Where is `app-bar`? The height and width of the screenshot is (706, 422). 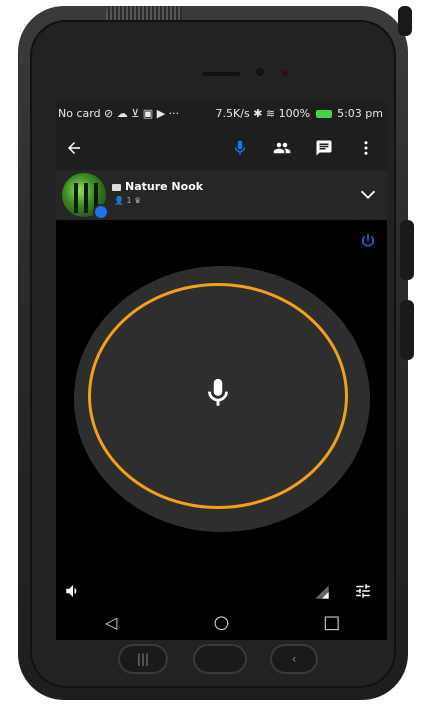 app-bar is located at coordinates (221, 148).